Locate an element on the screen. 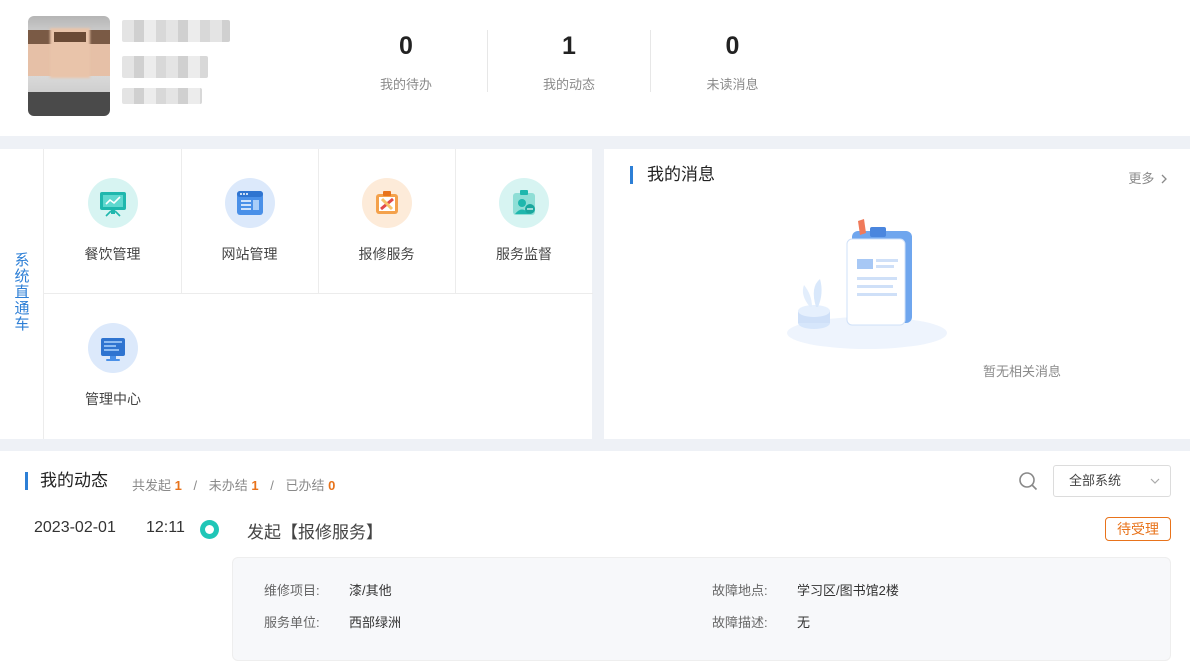  empty-clipboard-illustration is located at coordinates (867, 284).